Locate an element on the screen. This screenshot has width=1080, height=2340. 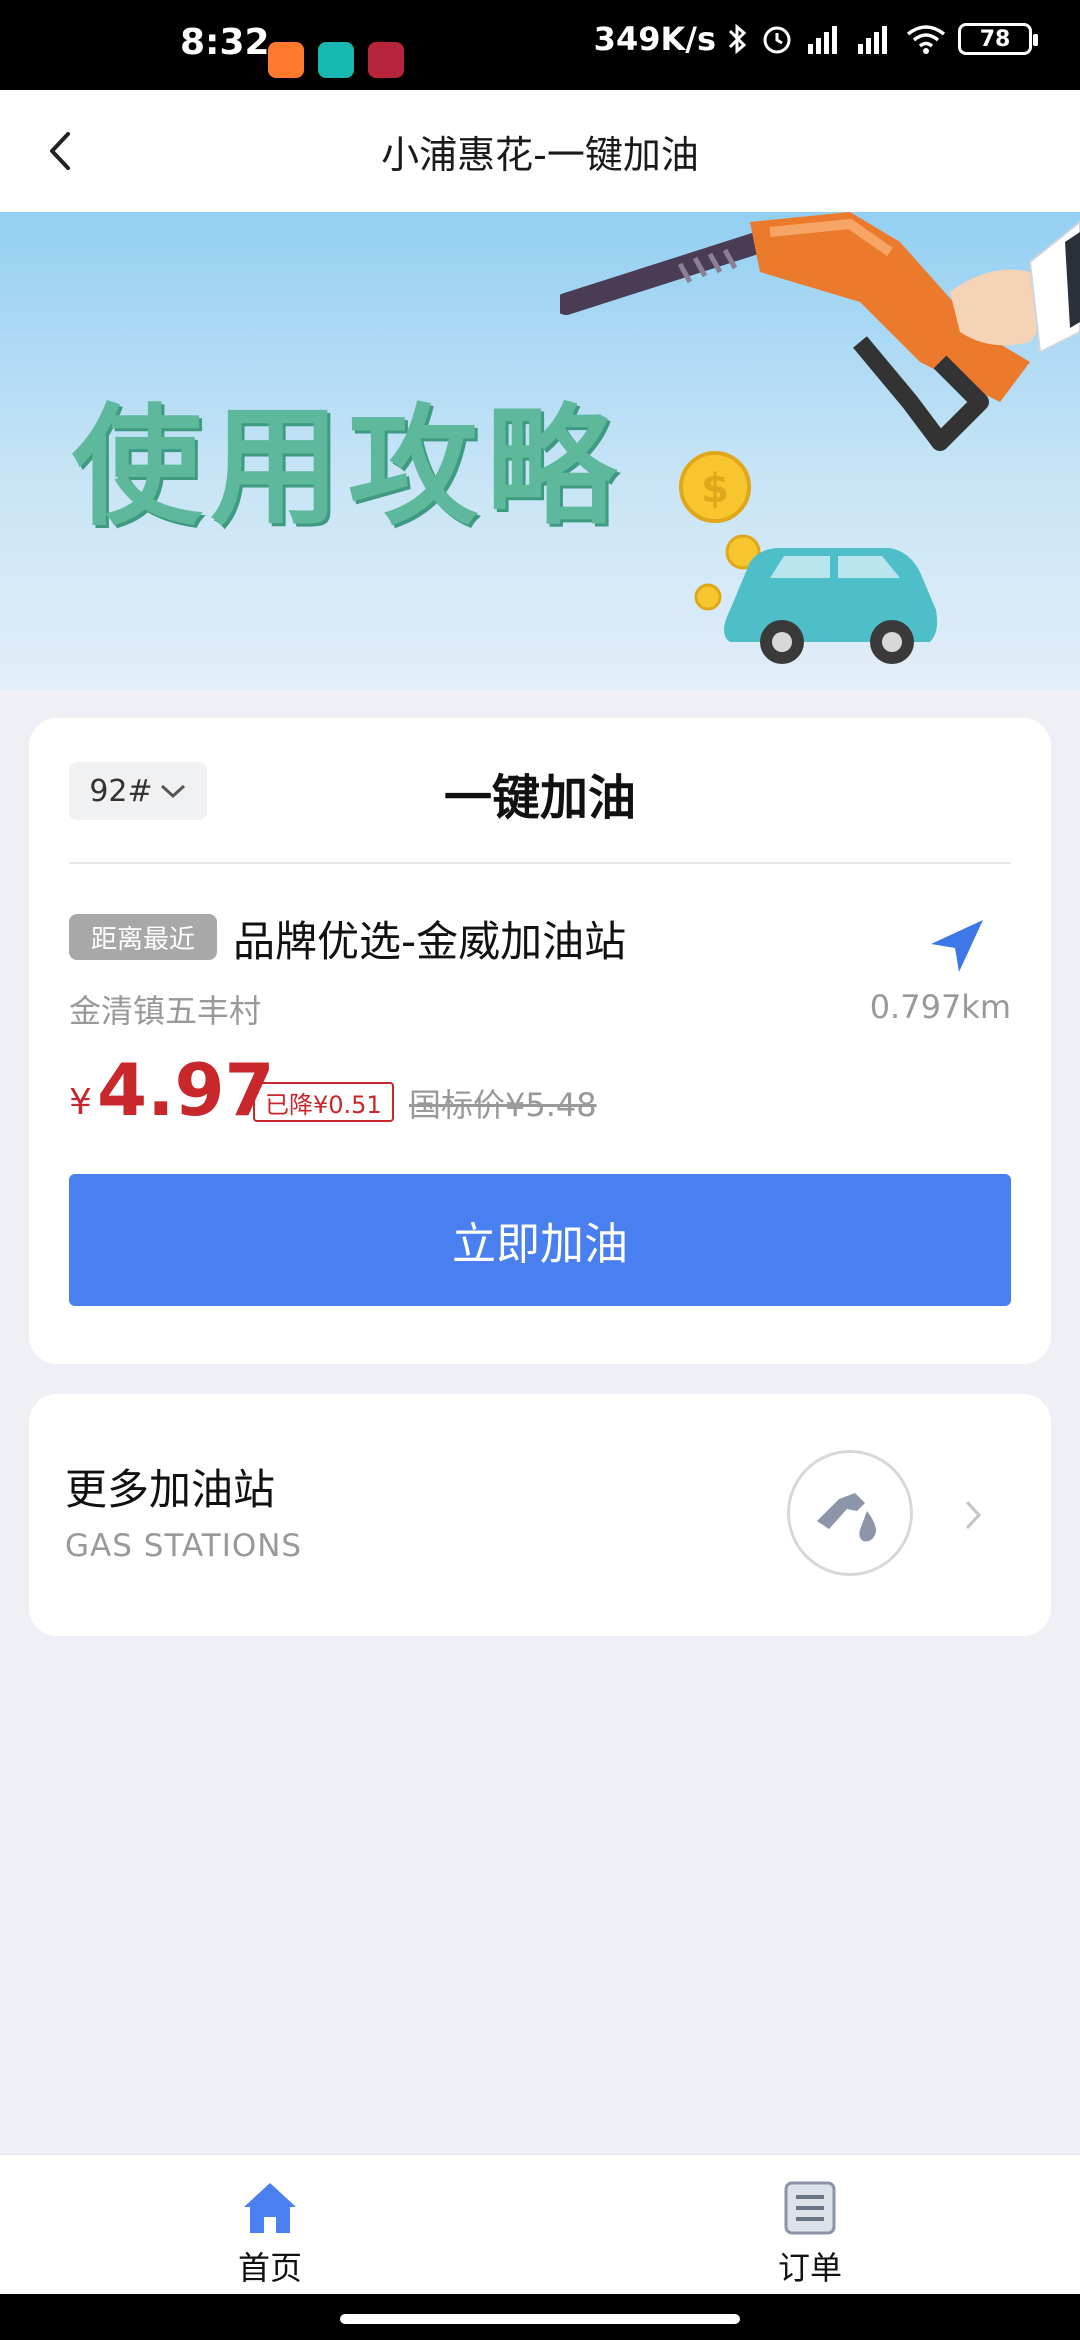
status-bar: 8:32 349K/s 78 is located at coordinates (540, 45).